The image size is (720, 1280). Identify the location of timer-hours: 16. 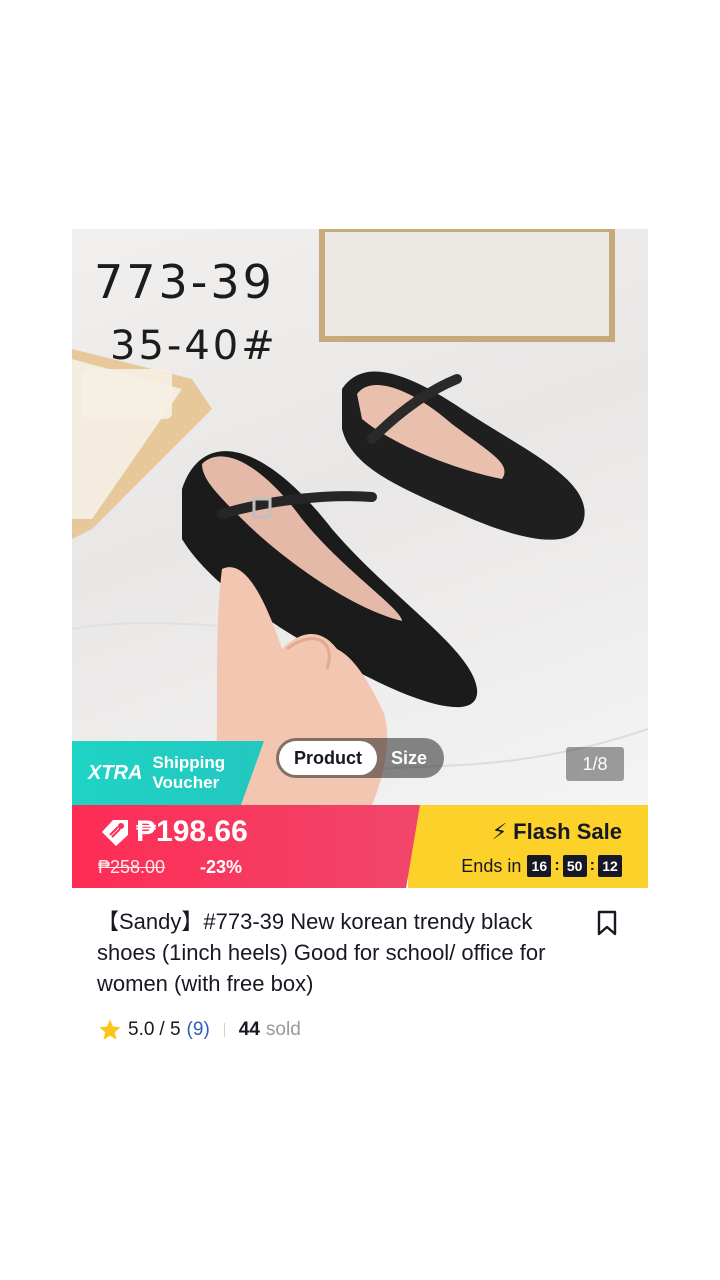
(539, 866).